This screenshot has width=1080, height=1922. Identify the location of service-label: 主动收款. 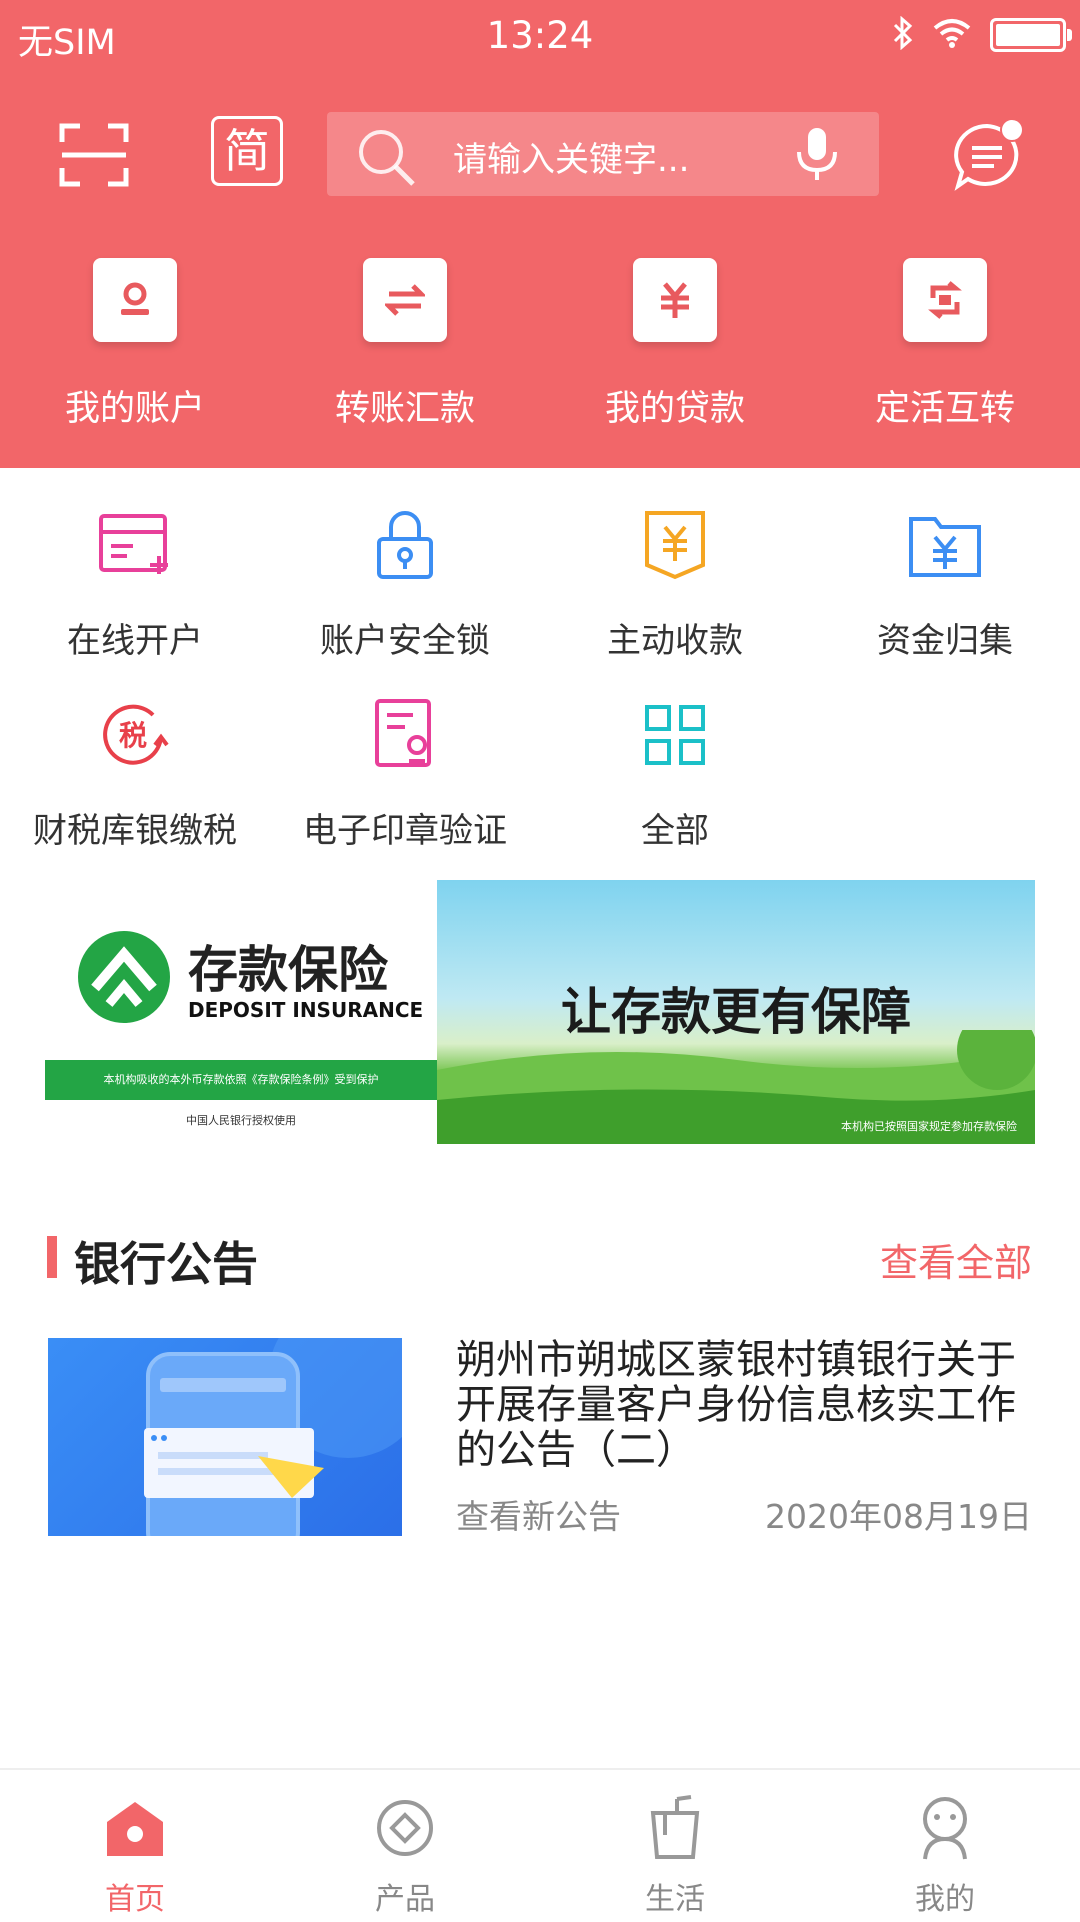
(675, 641).